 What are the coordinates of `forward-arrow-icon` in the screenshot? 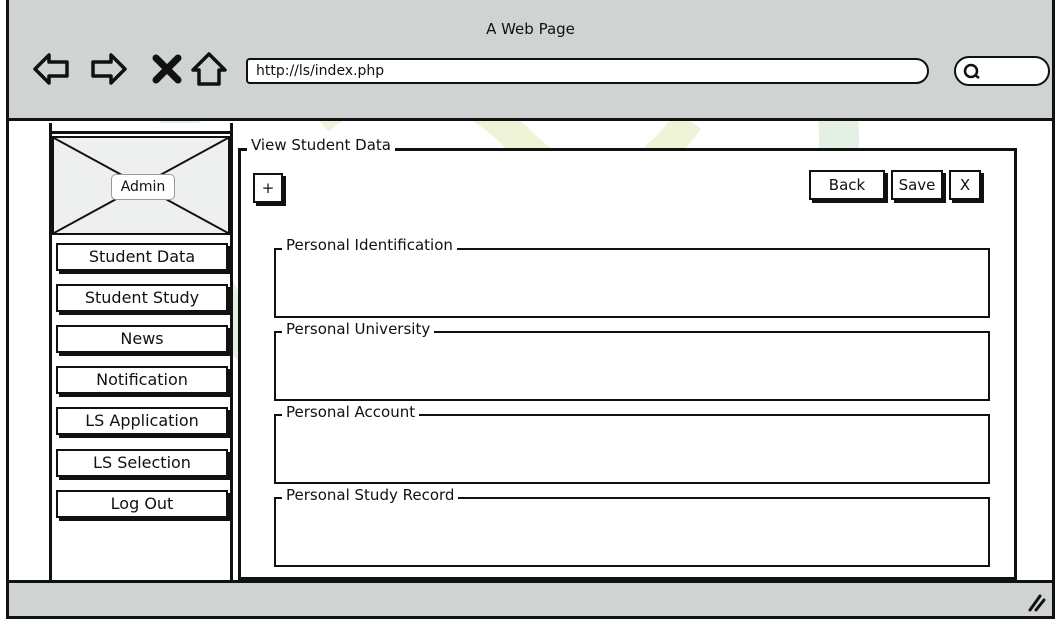 It's located at (109, 69).